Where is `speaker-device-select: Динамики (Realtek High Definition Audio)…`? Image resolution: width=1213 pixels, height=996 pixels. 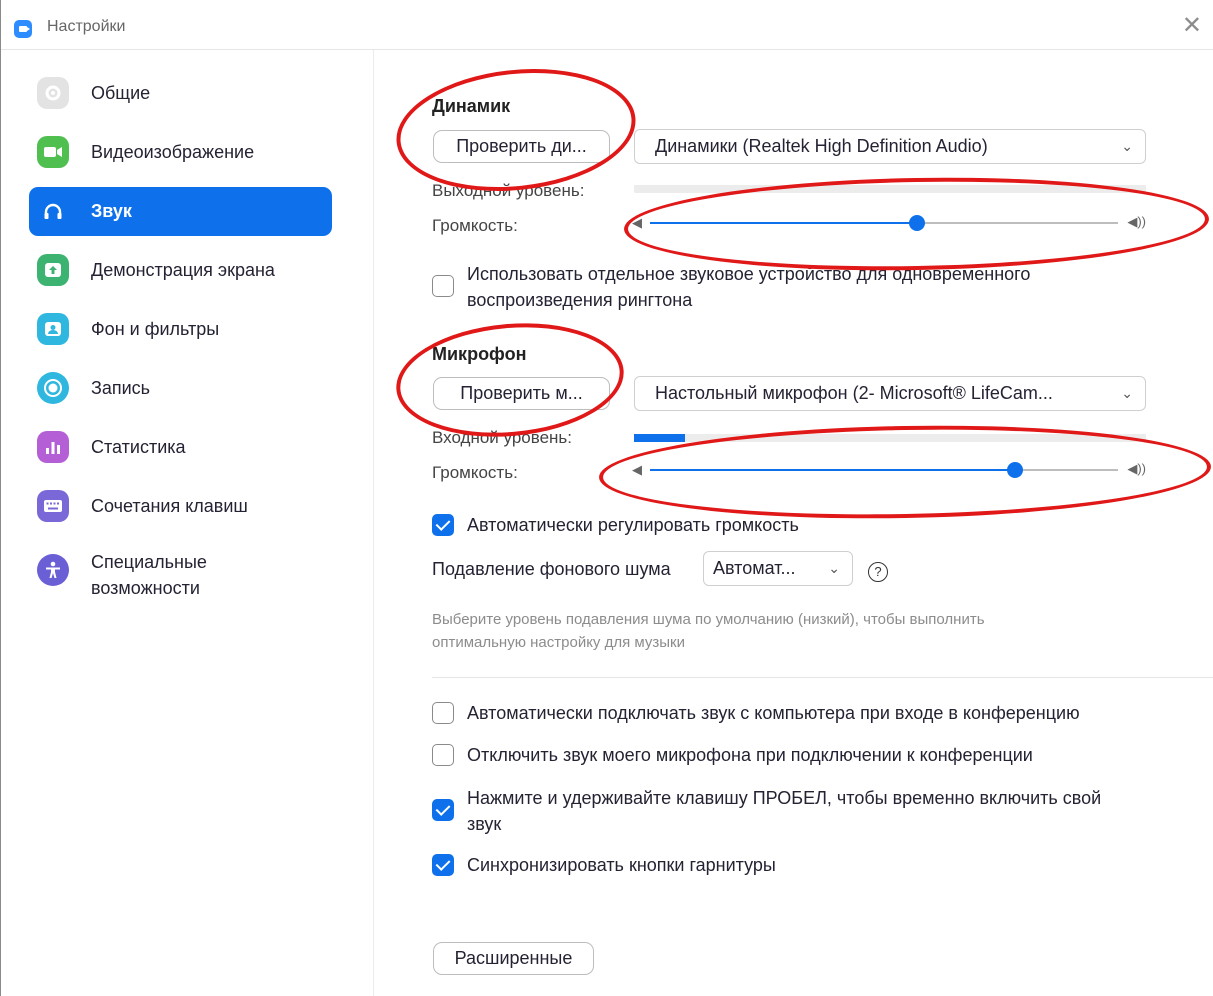 speaker-device-select: Динамики (Realtek High Definition Audio)… is located at coordinates (890, 146).